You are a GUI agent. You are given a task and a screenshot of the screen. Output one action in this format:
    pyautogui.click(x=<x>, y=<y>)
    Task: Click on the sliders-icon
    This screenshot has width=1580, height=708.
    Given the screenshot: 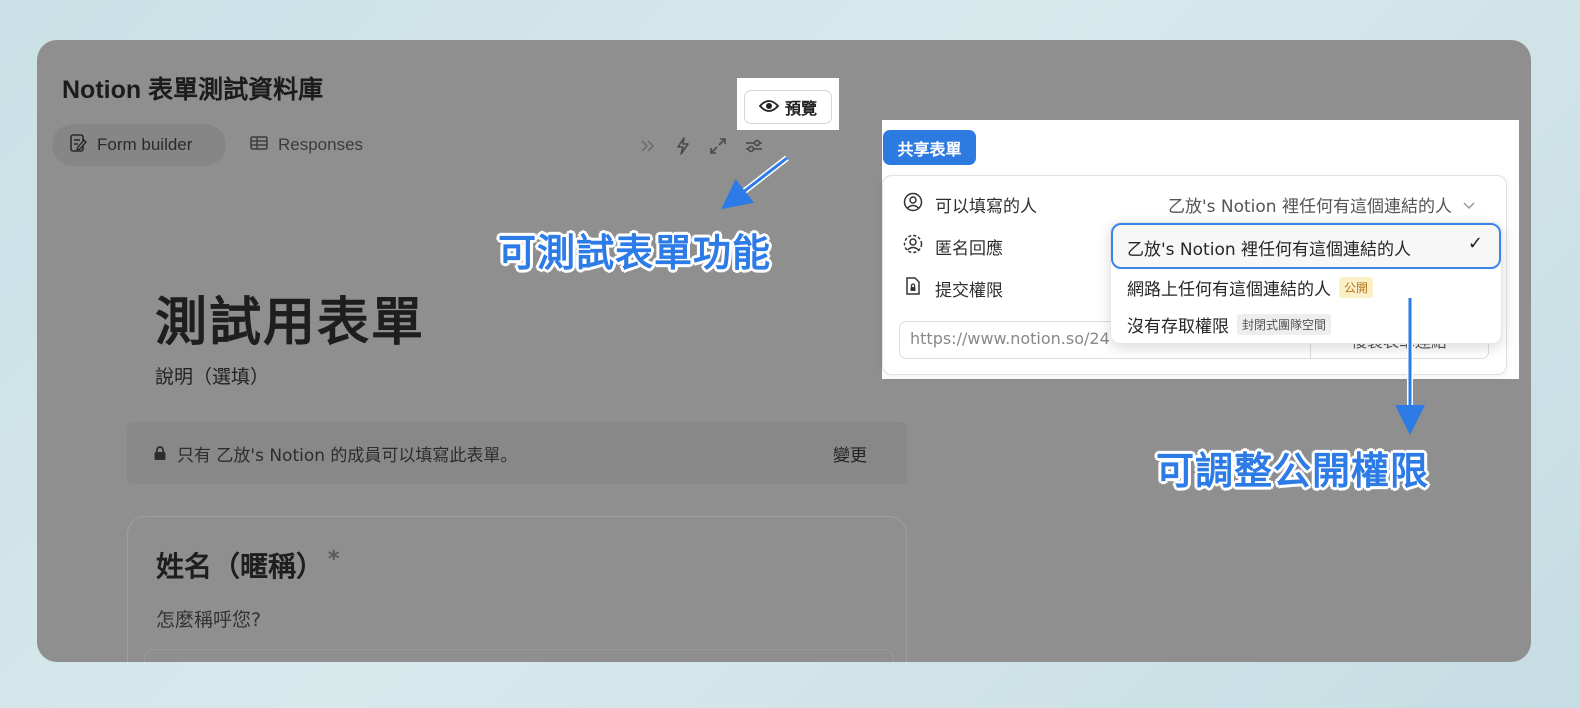 What is the action you would take?
    pyautogui.click(x=754, y=146)
    